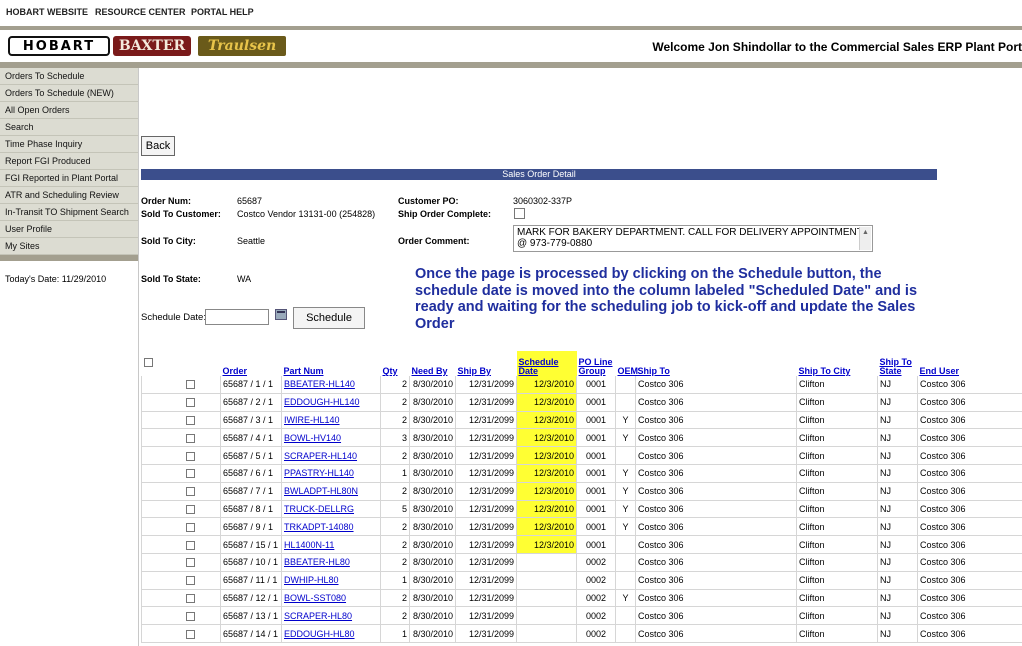 Image resolution: width=1022 pixels, height=646 pixels. What do you see at coordinates (519, 213) in the screenshot?
I see `ship-complete-checkbox` at bounding box center [519, 213].